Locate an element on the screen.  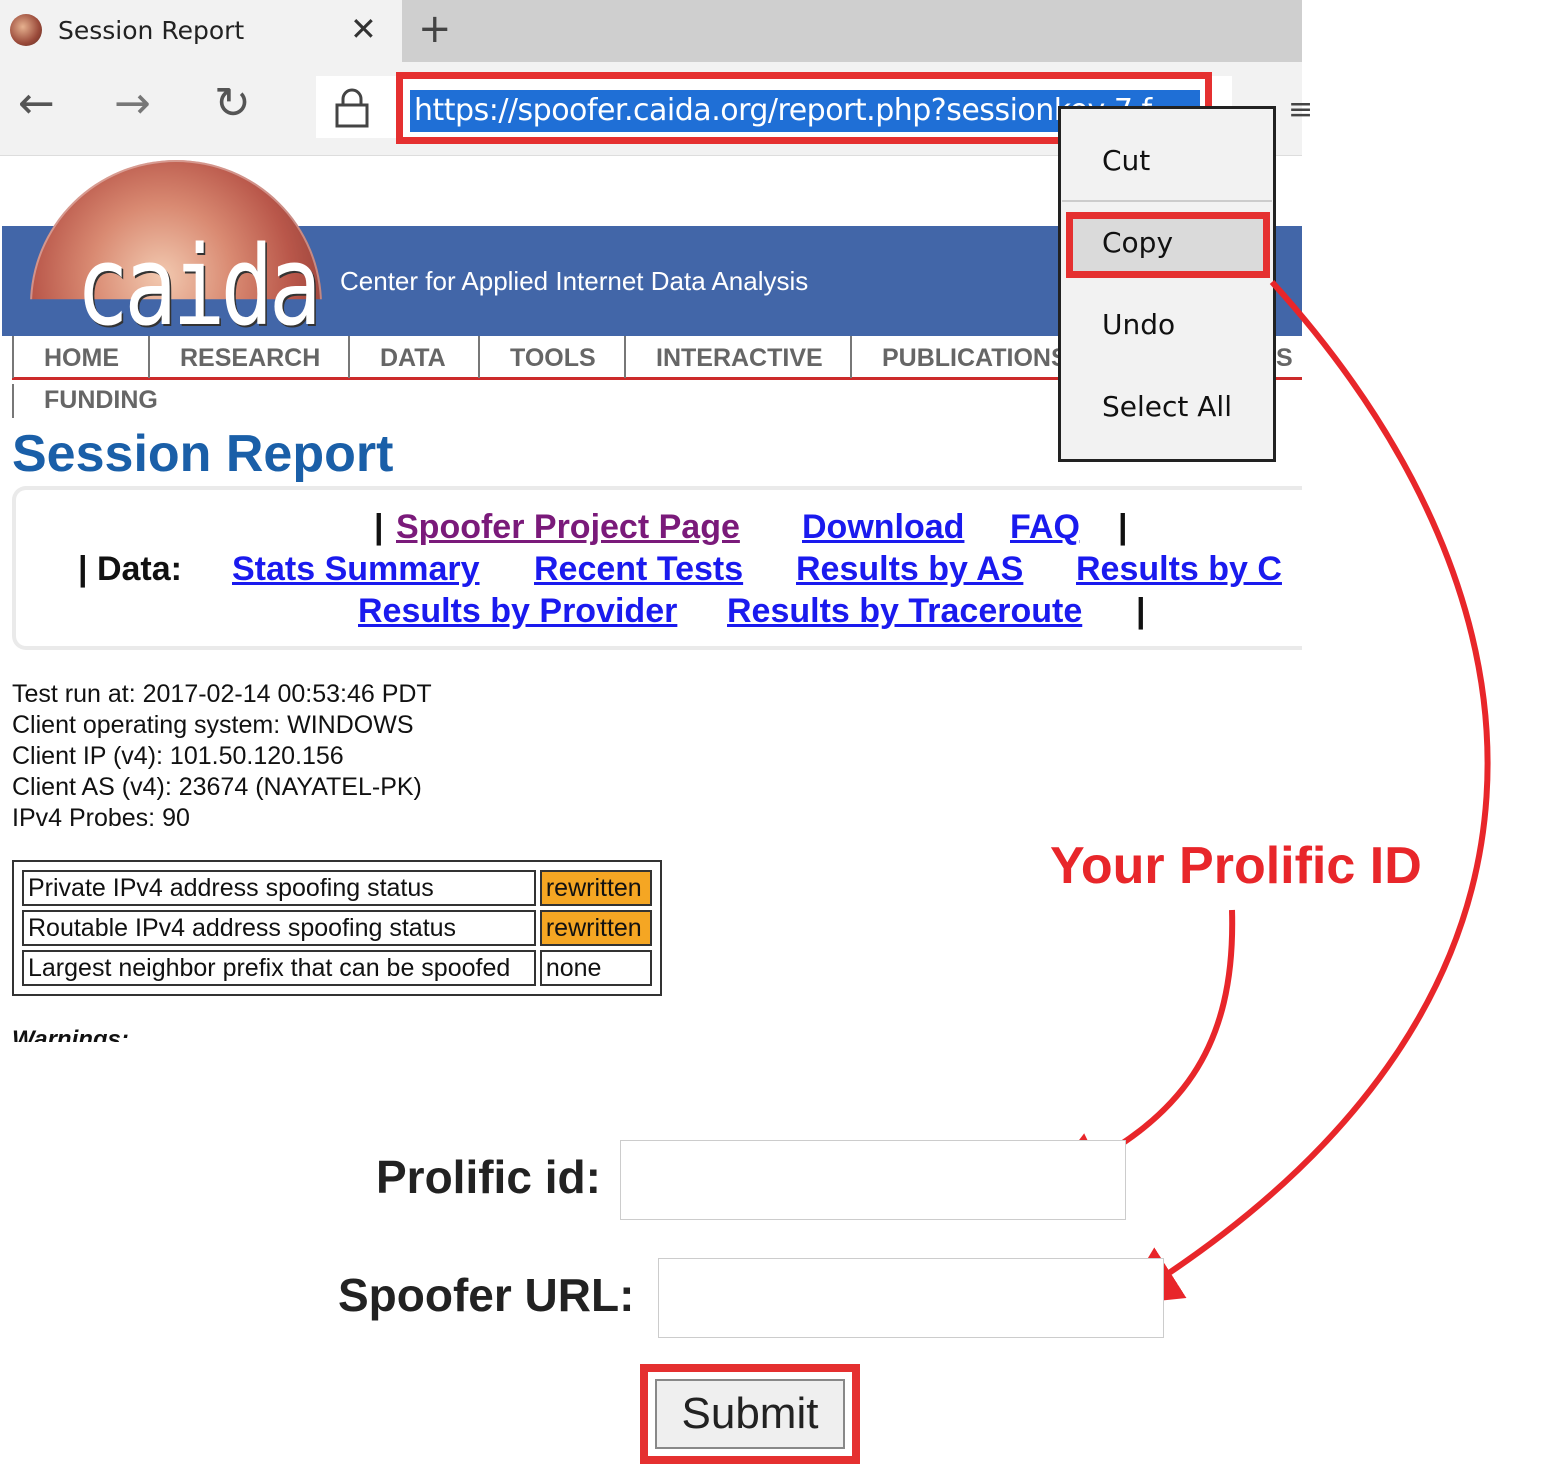
prolific-id-annotation: Your Prolific ID is located at coordinates (1236, 866).